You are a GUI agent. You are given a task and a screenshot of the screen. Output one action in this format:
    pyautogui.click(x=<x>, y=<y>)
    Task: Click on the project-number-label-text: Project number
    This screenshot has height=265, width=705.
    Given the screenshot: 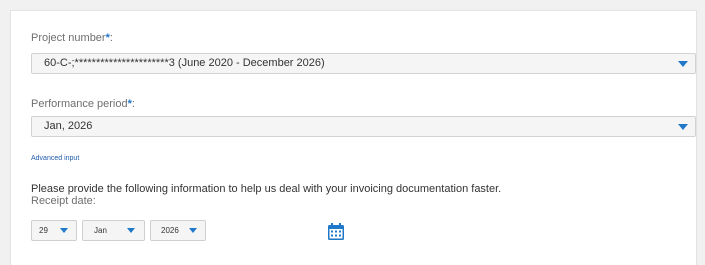 What is the action you would take?
    pyautogui.click(x=68, y=38)
    